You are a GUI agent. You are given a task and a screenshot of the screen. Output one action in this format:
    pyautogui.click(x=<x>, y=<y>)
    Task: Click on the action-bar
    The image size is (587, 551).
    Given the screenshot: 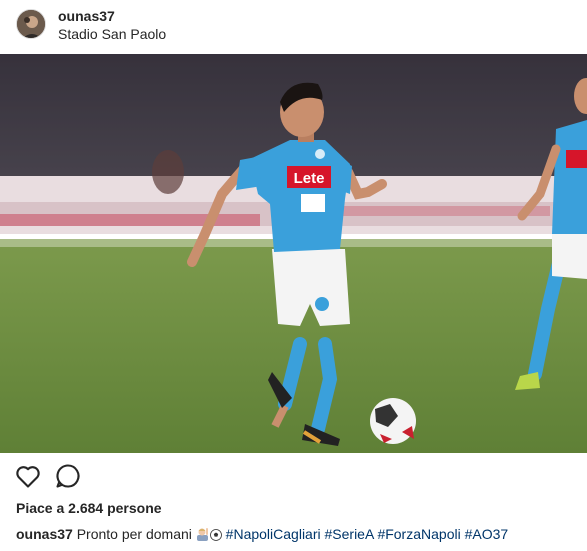 What is the action you would take?
    pyautogui.click(x=293, y=477)
    